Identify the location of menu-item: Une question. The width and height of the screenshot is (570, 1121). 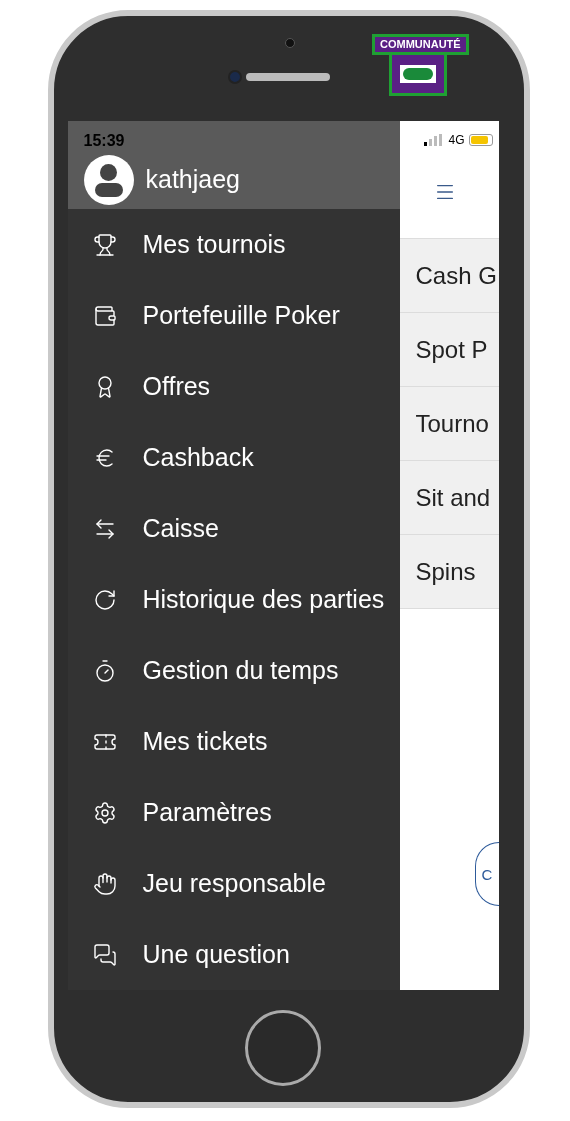
(233, 954).